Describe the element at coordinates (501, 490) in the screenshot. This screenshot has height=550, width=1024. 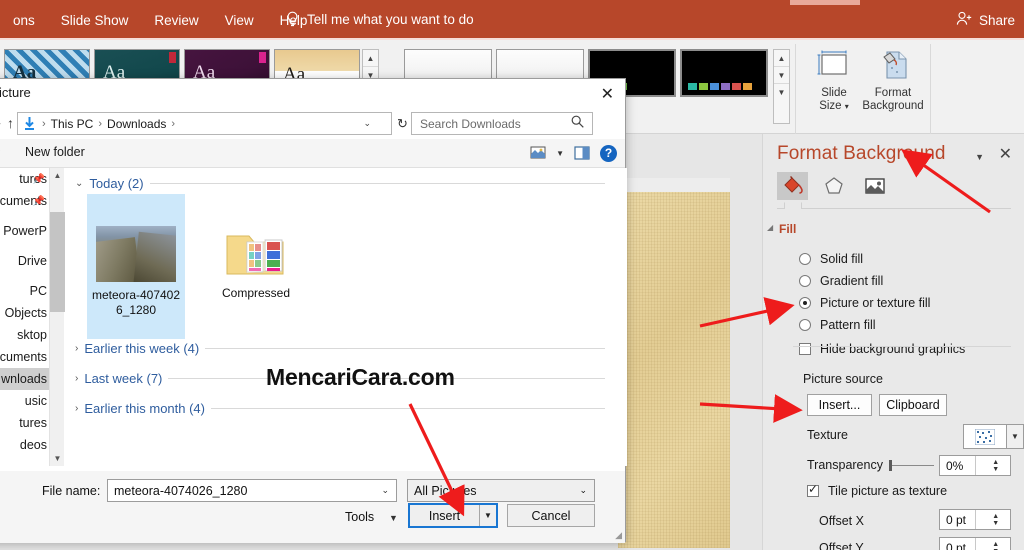
I see `file-type-filter: All Pictures ⌄` at that location.